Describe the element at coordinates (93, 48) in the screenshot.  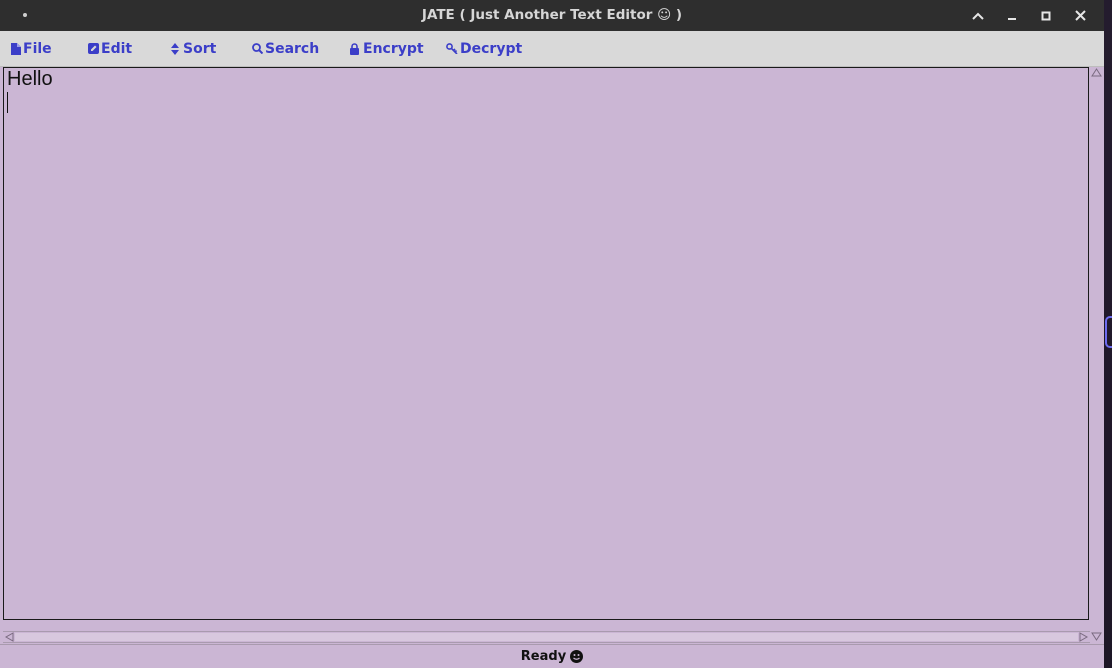
I see `edit-icon` at that location.